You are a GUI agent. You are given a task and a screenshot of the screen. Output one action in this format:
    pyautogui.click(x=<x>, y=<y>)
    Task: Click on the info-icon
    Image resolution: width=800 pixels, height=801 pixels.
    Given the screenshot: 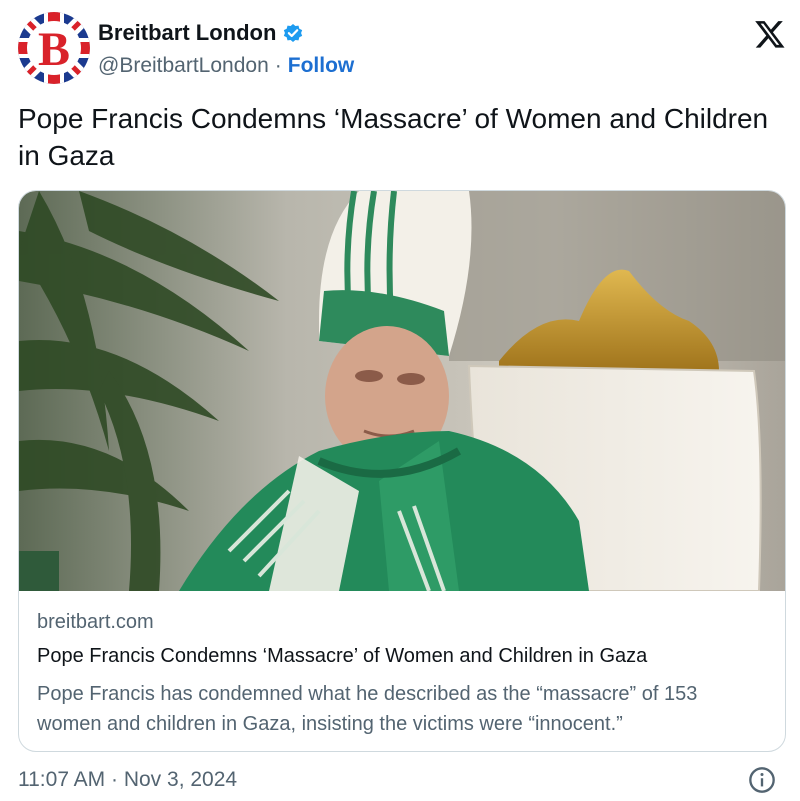 What is the action you would take?
    pyautogui.click(x=762, y=780)
    